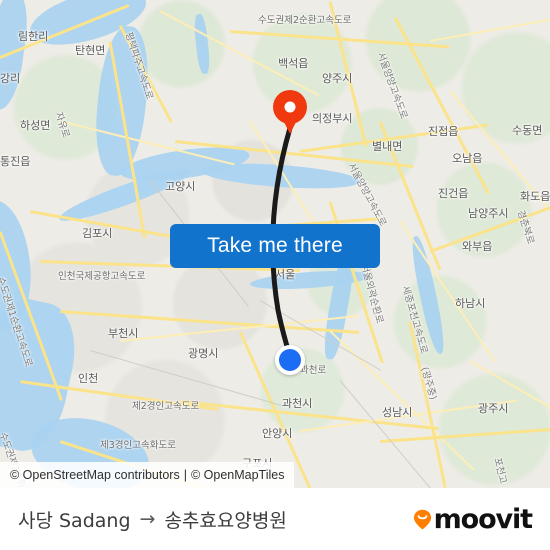  I want to click on route-summary: 사당 Sadang → 송추효요양병원, so click(152, 519).